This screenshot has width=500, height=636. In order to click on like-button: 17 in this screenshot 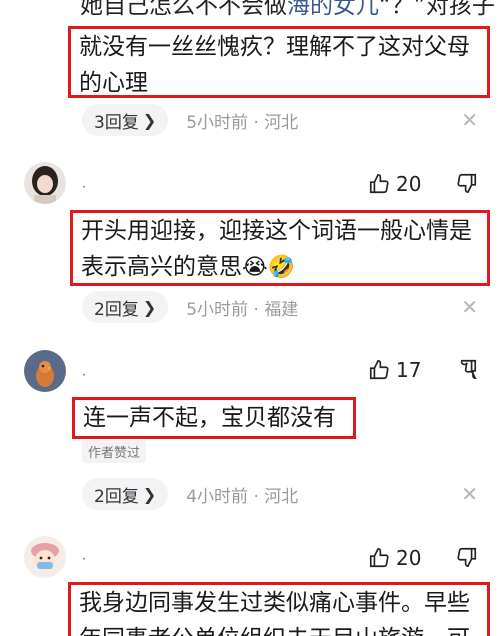, I will do `click(394, 370)`.